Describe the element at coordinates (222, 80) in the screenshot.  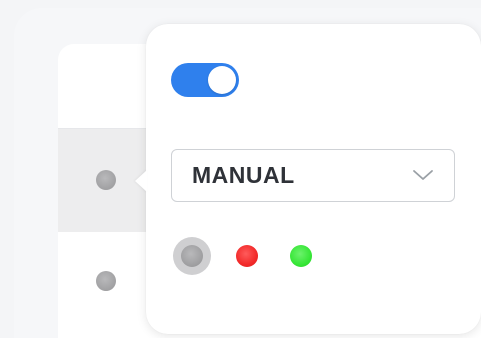
I see `toggle-knob` at that location.